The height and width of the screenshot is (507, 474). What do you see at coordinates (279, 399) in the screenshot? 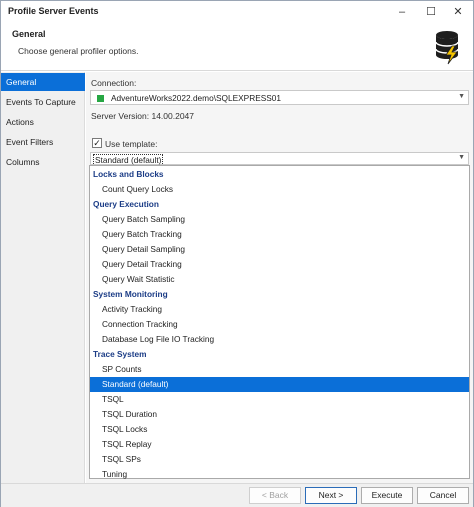
I see `list-item: TSQL` at bounding box center [279, 399].